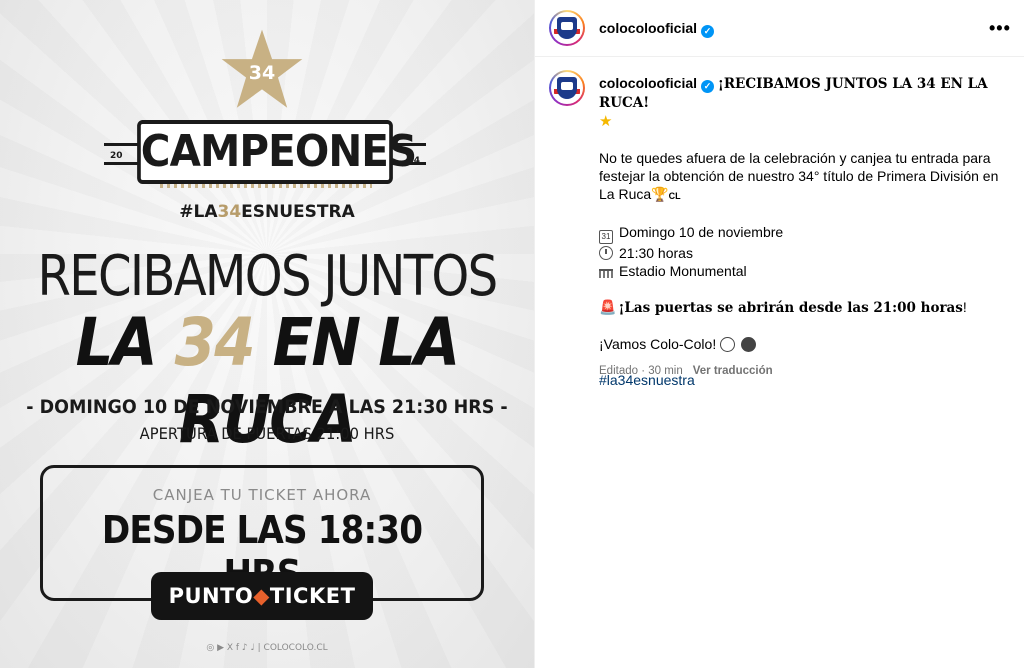 The image size is (1024, 668). What do you see at coordinates (648, 83) in the screenshot?
I see `caption-username: colocolooficial` at bounding box center [648, 83].